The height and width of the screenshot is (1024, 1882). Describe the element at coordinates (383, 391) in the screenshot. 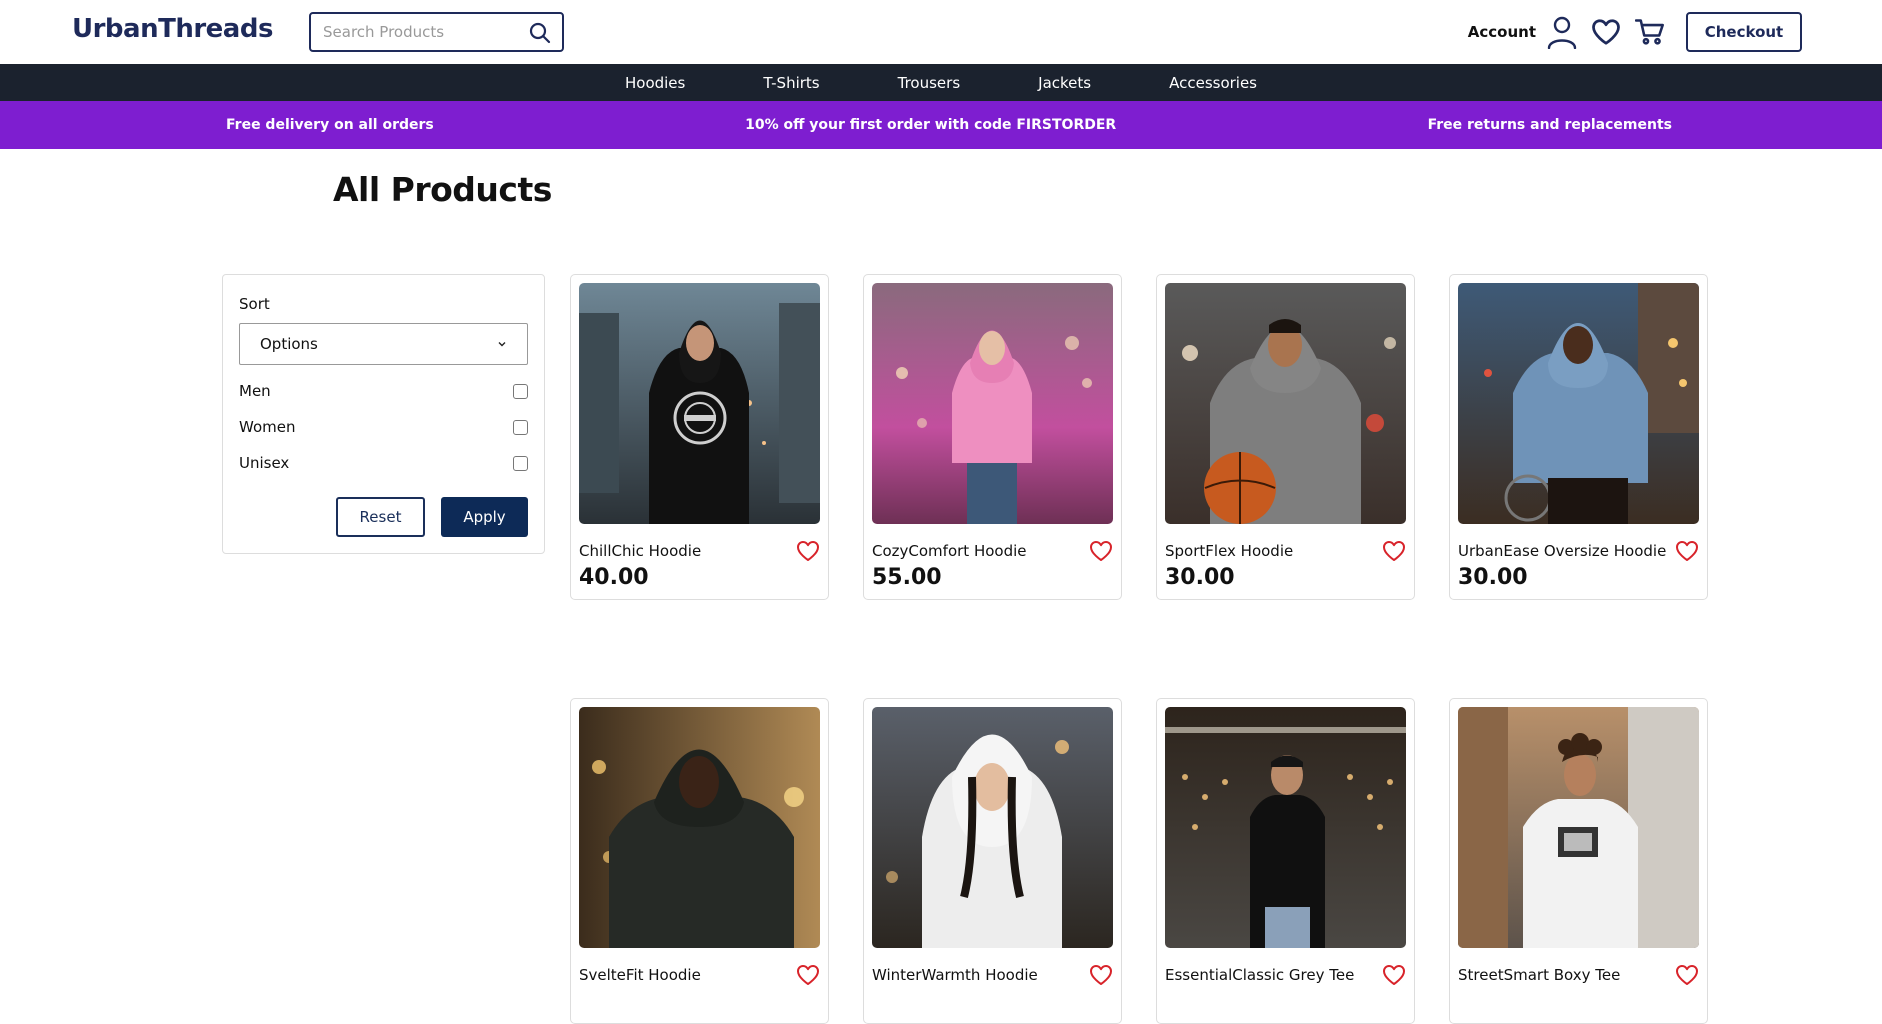

I see `filter-row-men: Men` at that location.